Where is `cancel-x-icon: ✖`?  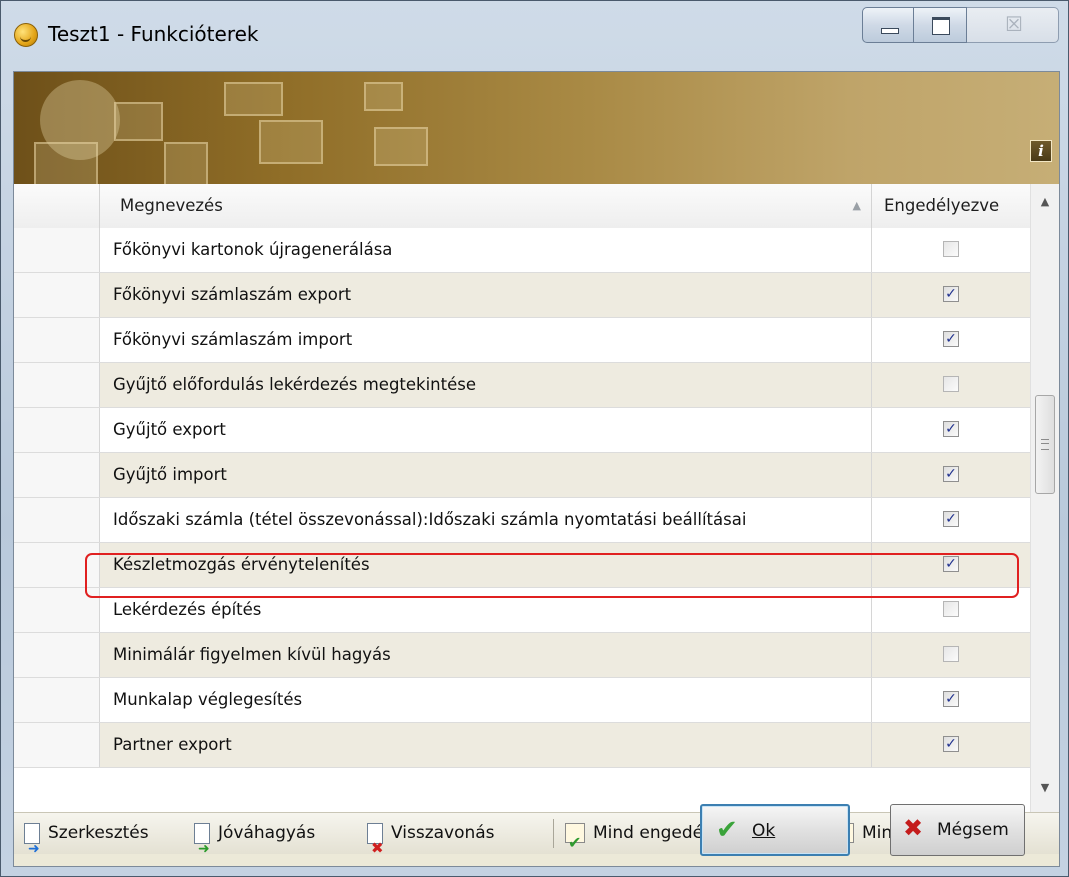
cancel-x-icon: ✖ is located at coordinates (913, 828).